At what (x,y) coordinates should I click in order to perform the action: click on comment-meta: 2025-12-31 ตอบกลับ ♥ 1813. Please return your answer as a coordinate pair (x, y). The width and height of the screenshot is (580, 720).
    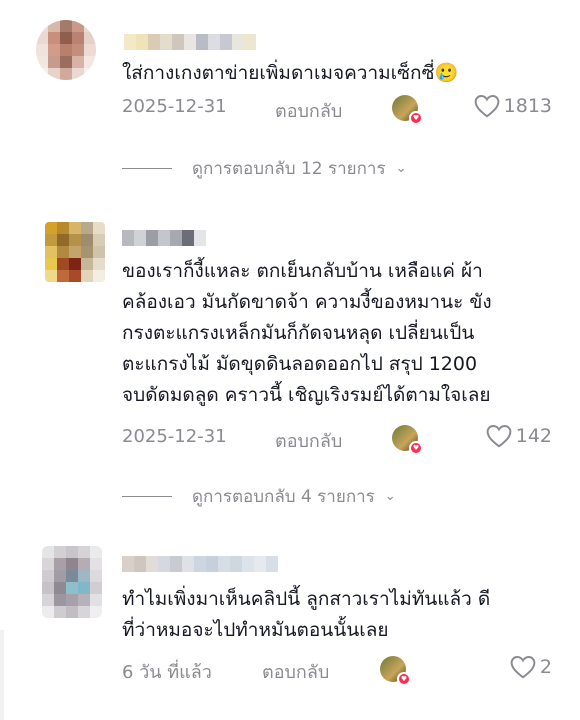
    Looking at the image, I should click on (337, 108).